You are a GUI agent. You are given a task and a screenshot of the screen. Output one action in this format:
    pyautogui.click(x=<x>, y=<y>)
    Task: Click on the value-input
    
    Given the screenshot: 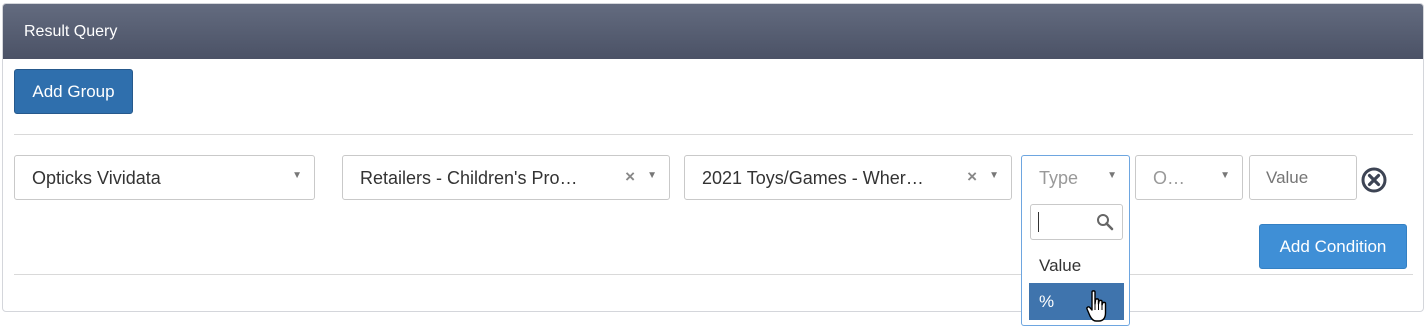 What is the action you would take?
    pyautogui.click(x=1303, y=177)
    